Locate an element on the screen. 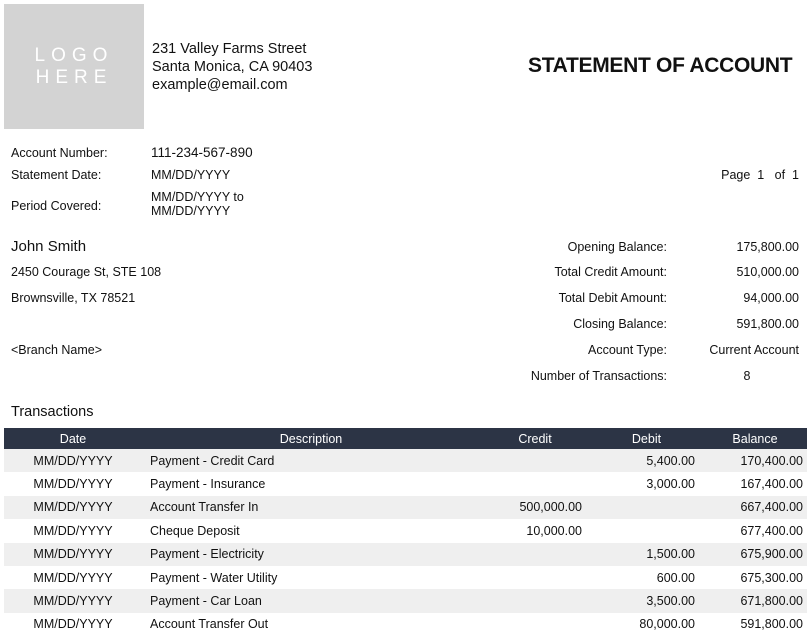 This screenshot has height=642, width=807. summary-label: Closing Balance: is located at coordinates (620, 324).